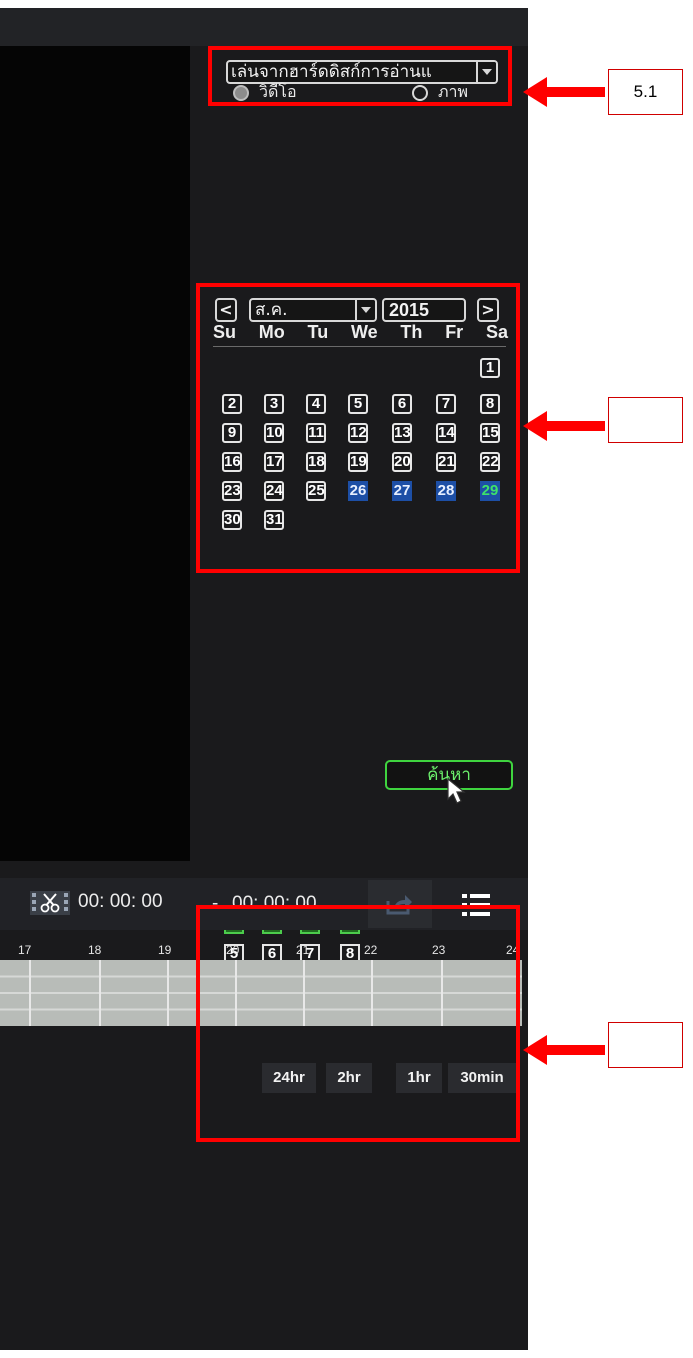 This screenshot has width=693, height=1358. Describe the element at coordinates (165, 950) in the screenshot. I see `hour-label: 19` at that location.